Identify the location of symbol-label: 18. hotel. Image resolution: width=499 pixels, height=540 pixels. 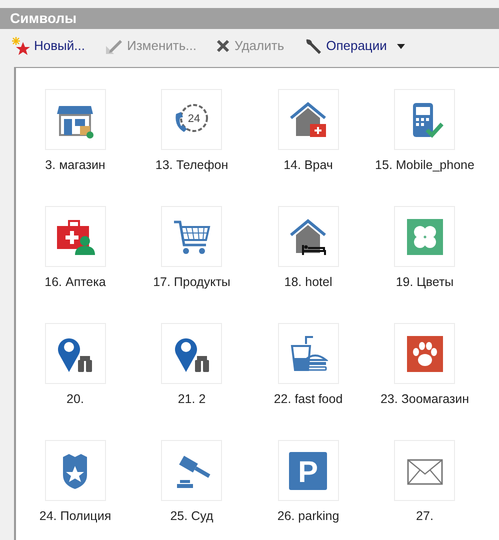
(308, 282).